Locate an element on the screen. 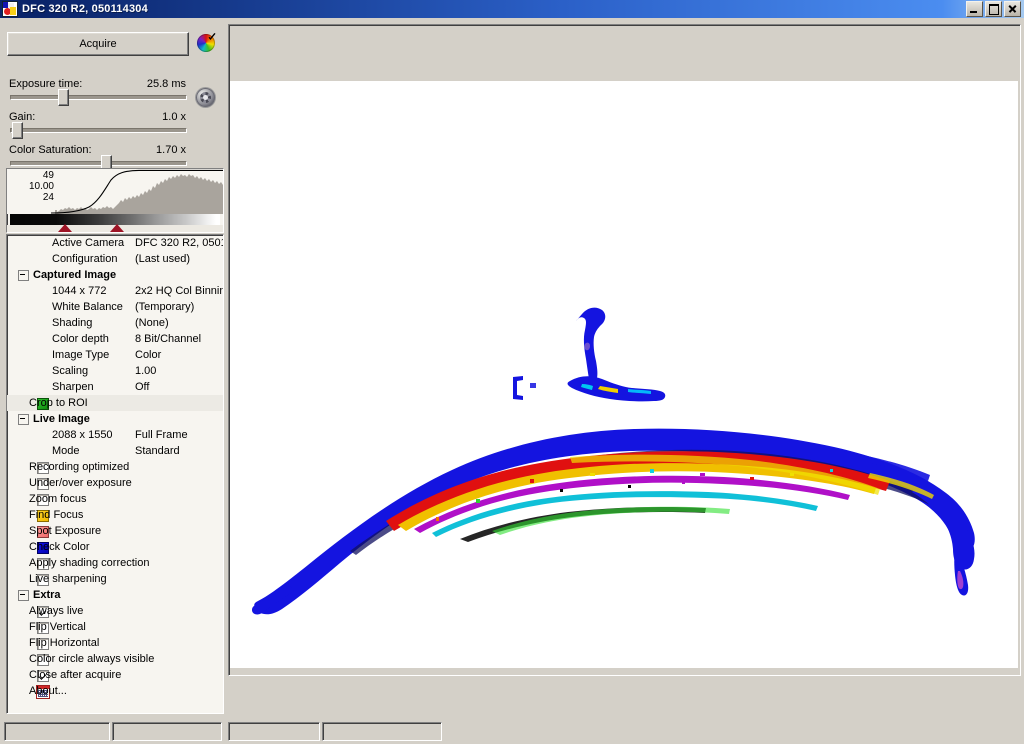 The image size is (1024, 744). tree-row-active-camera: Active Camera DFC 320 R2, 0501 is located at coordinates (115, 243).